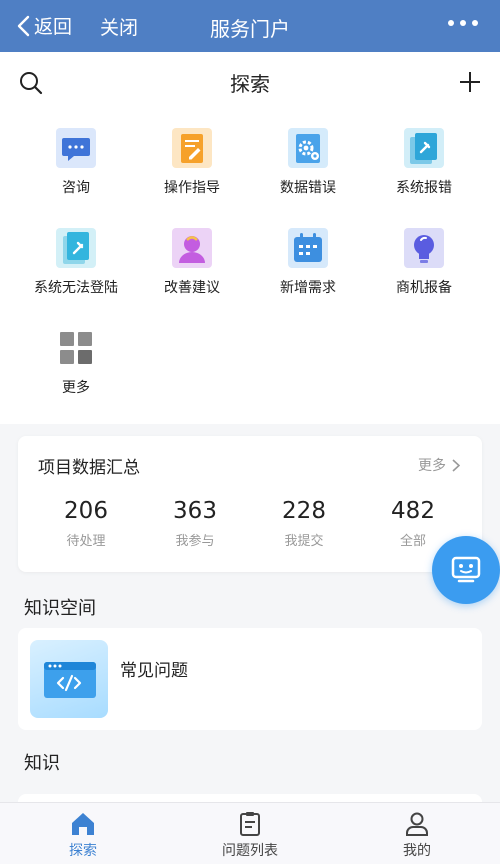  I want to click on grid-item-label: 更多, so click(76, 388).